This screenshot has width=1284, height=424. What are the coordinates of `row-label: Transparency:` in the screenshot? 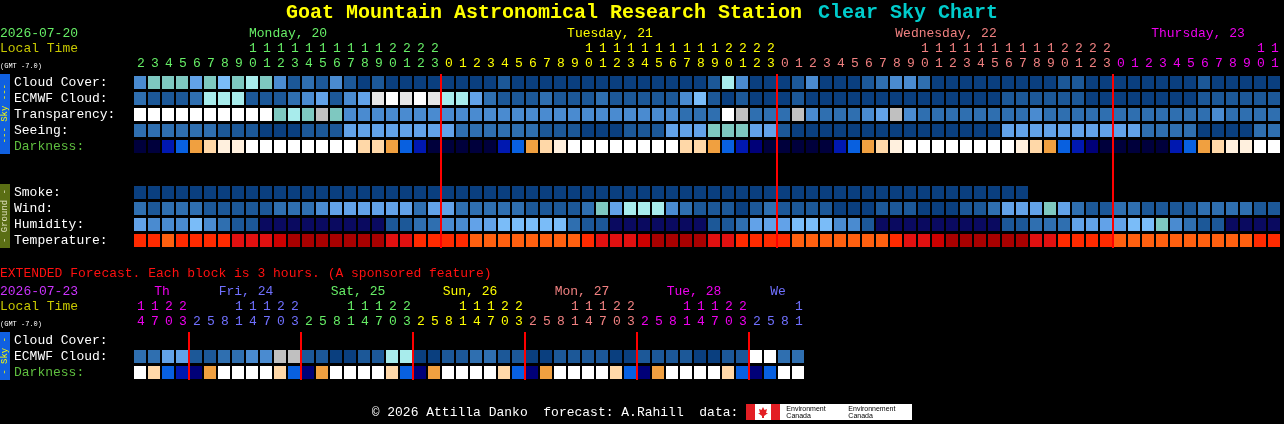 It's located at (65, 114).